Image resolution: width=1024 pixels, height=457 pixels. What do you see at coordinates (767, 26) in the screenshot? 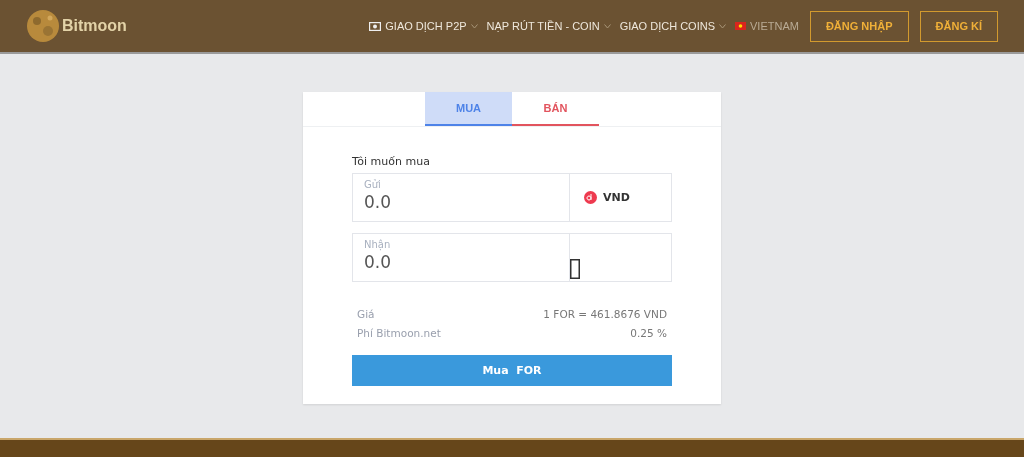
I see `nav-link: VIETNAM` at bounding box center [767, 26].